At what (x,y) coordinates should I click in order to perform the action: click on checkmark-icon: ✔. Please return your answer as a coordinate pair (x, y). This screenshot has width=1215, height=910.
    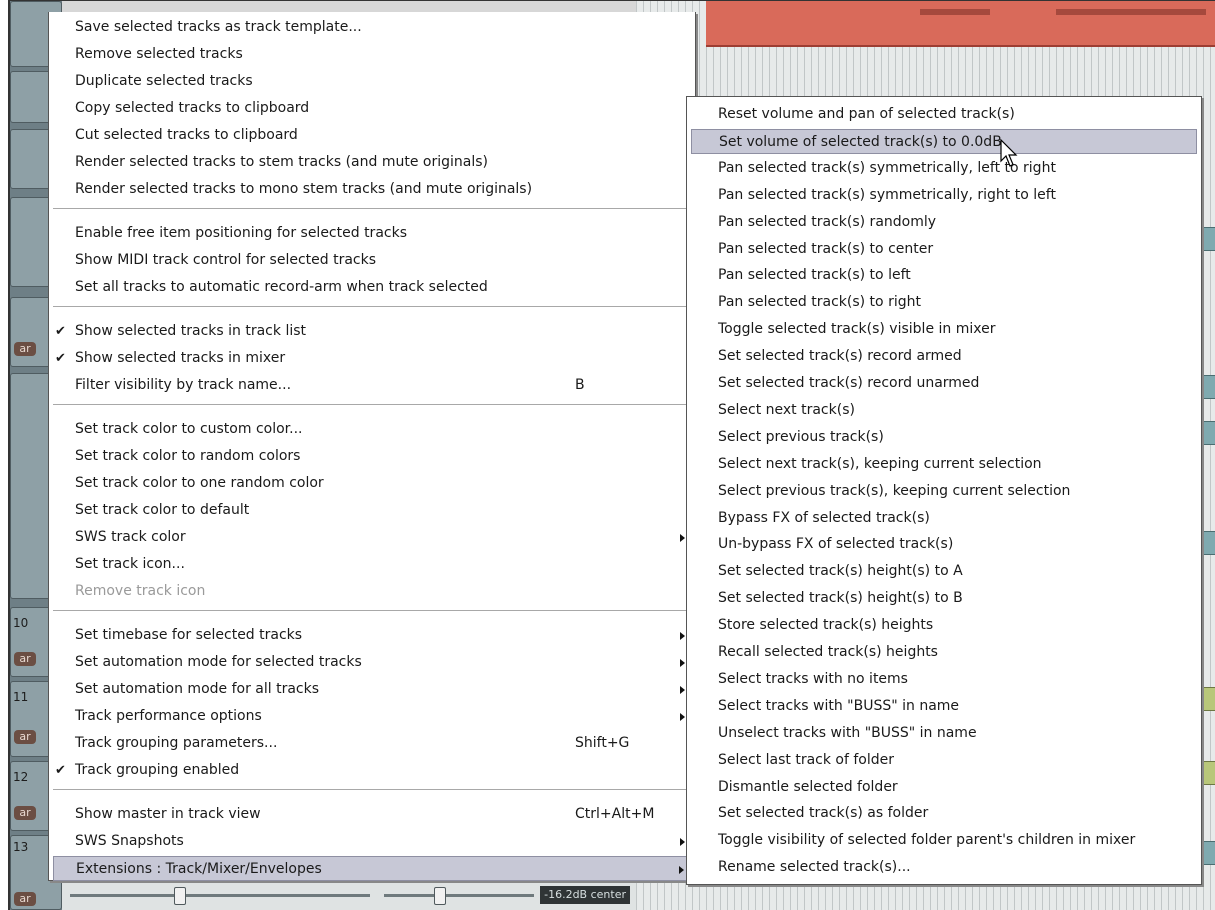
    Looking at the image, I should click on (60, 331).